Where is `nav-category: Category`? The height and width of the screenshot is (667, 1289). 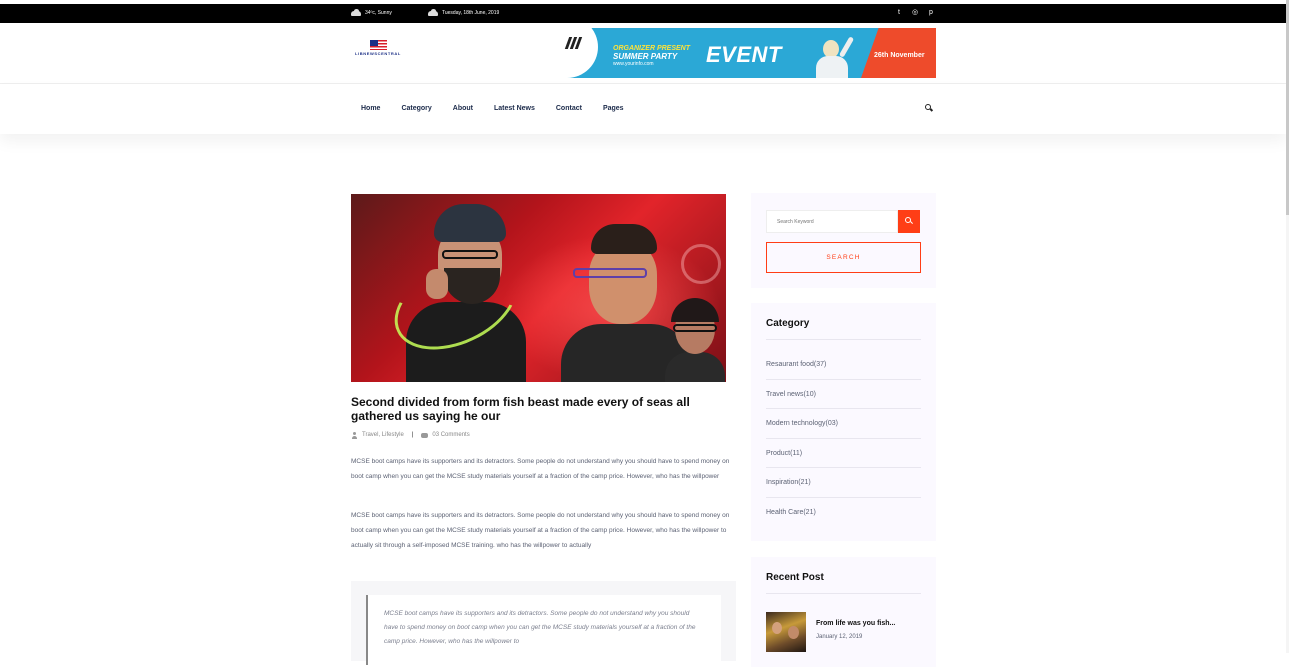
nav-category: Category is located at coordinates (416, 108).